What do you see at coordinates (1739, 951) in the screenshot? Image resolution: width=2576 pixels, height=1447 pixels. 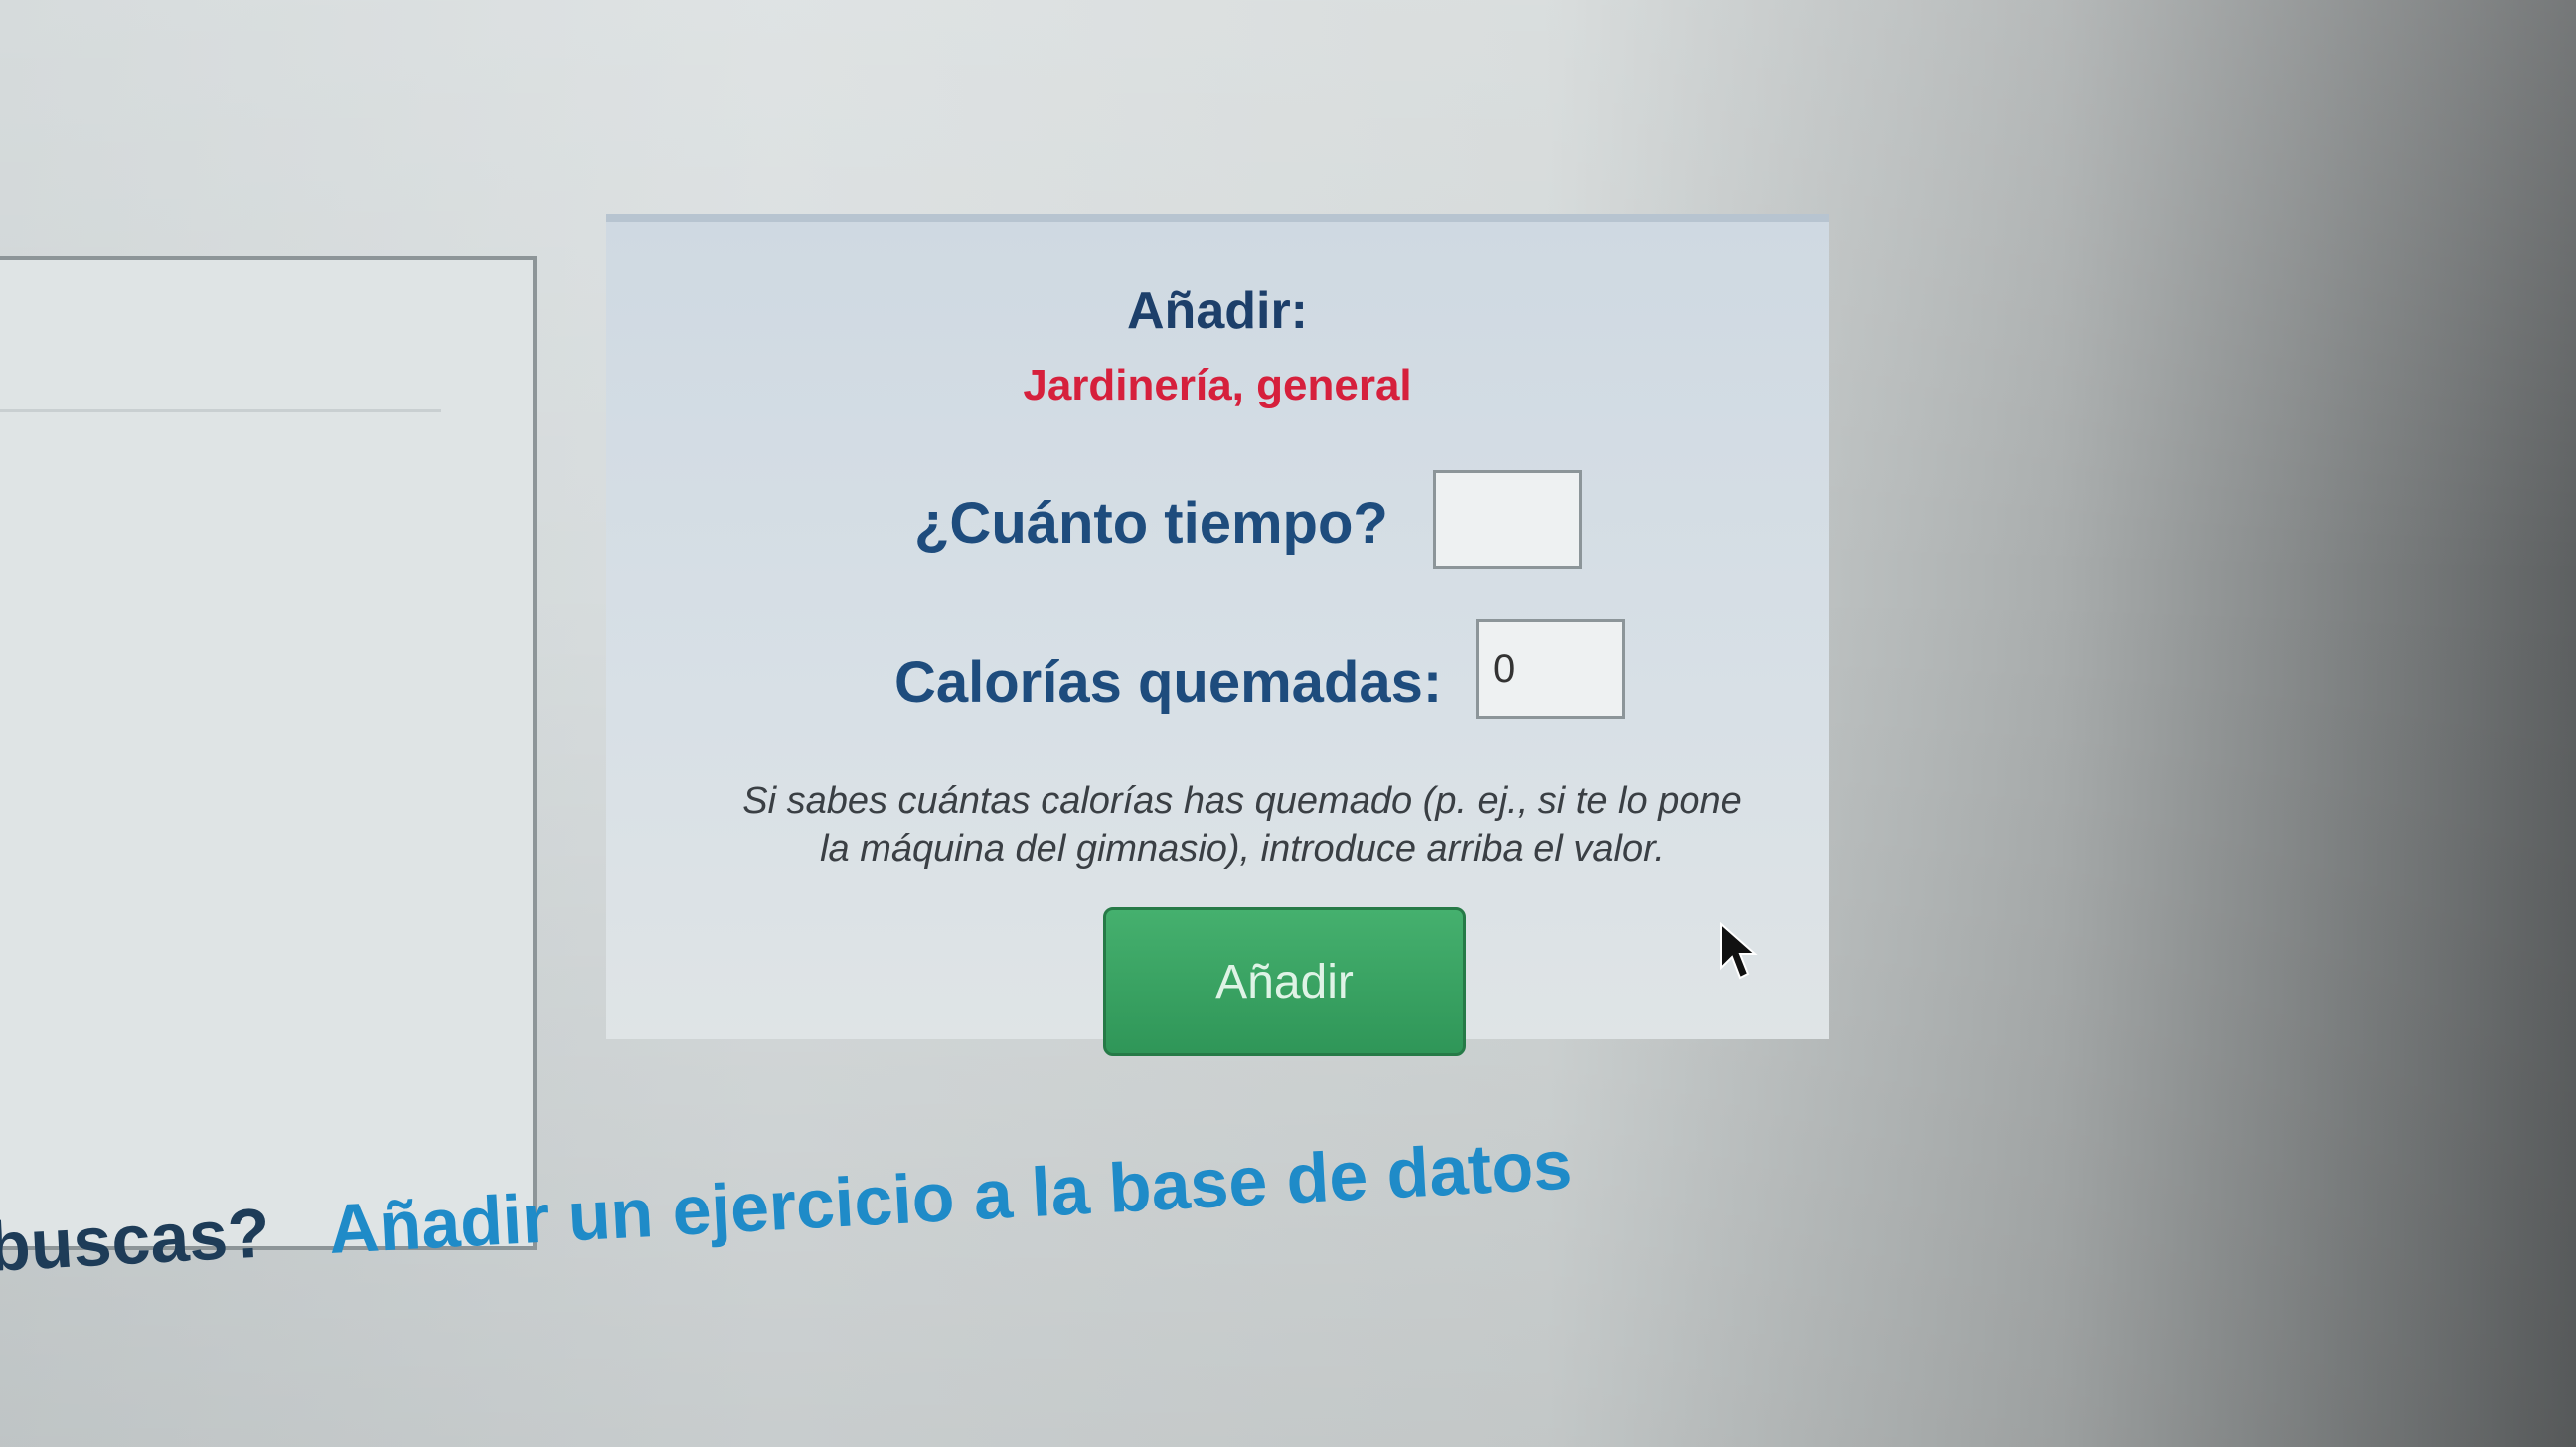 I see `mouse-pointer-icon` at bounding box center [1739, 951].